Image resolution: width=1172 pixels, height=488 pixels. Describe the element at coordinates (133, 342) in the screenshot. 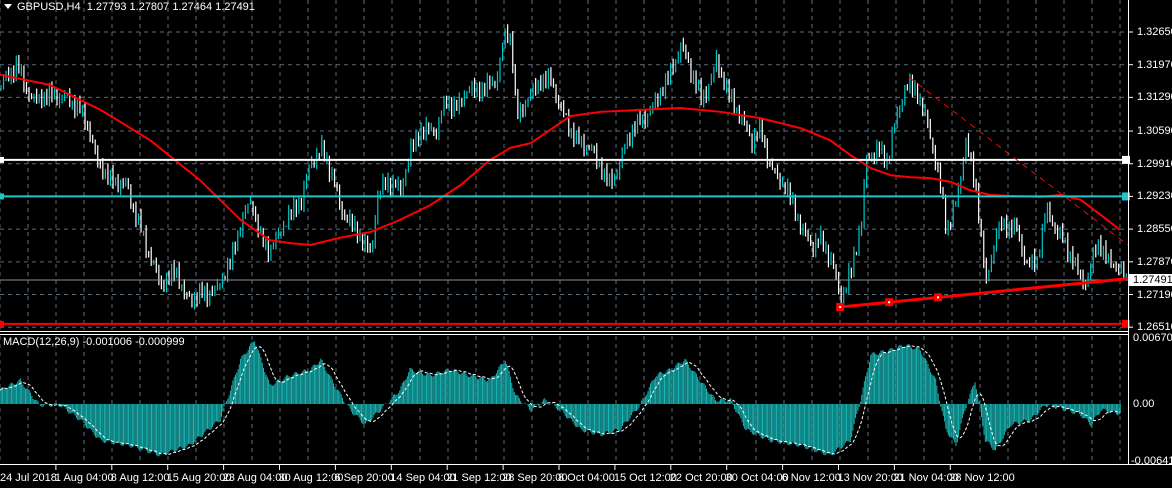

I see `macd-values: -0.001006 -0.000999` at that location.